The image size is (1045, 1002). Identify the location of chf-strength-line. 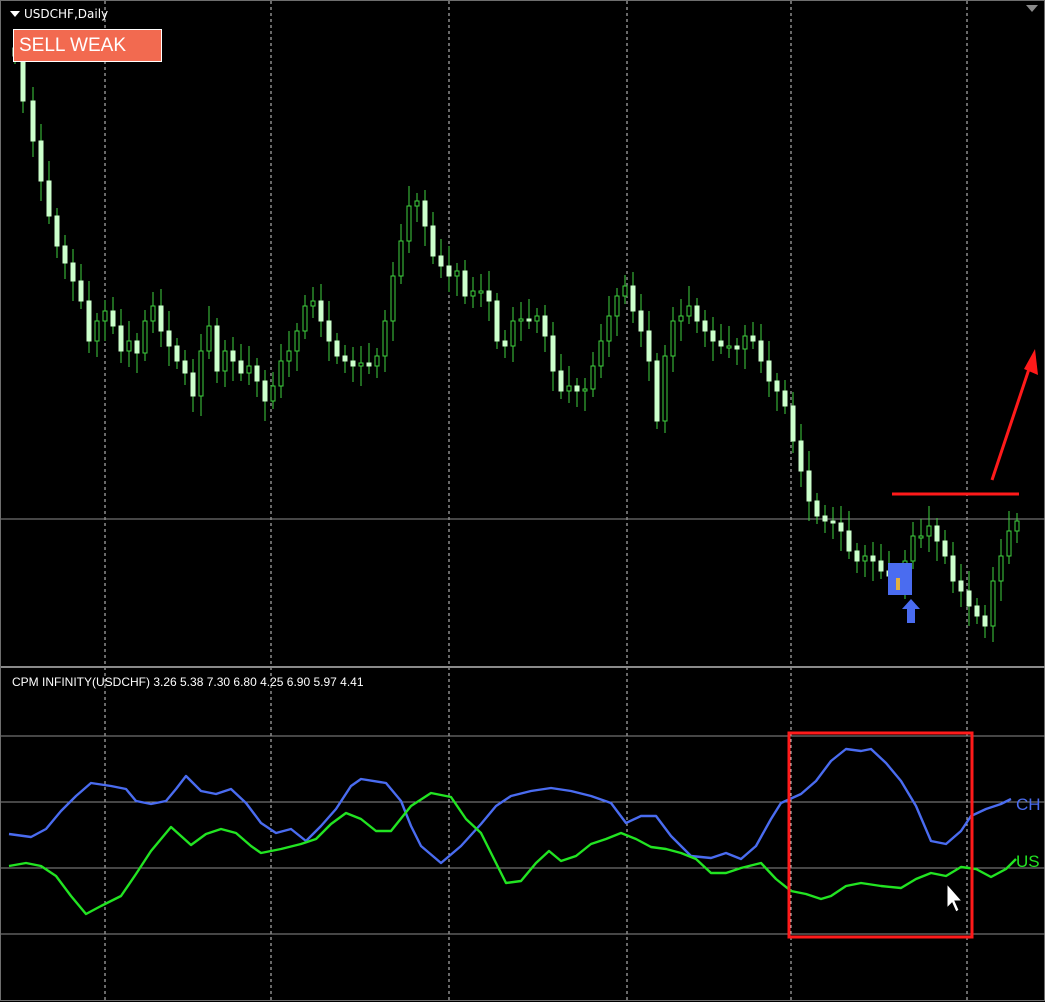
(510, 806).